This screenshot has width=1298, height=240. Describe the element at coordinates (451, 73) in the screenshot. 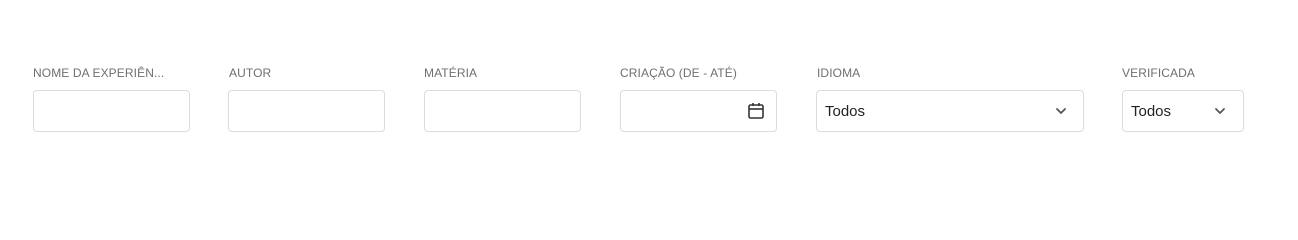

I see `subject-label: MATÉRIA` at that location.